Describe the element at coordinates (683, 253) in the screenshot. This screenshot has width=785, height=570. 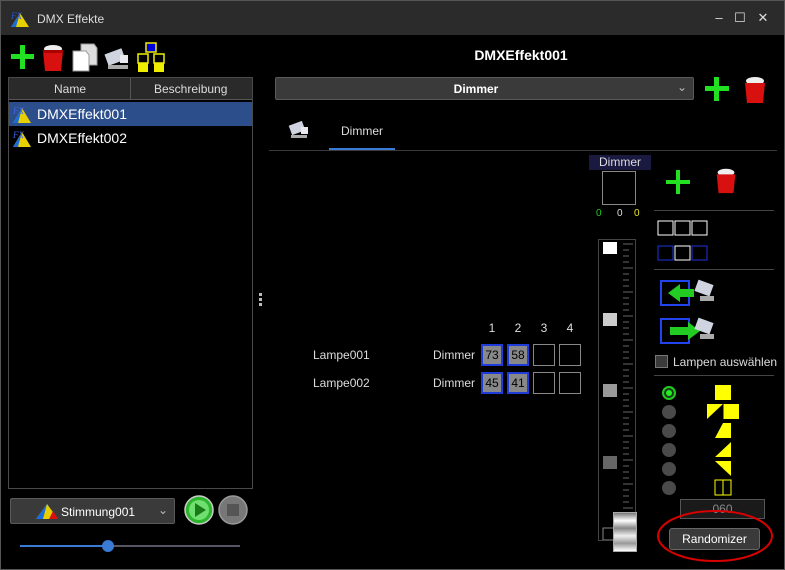
I see `select-single-icon` at that location.